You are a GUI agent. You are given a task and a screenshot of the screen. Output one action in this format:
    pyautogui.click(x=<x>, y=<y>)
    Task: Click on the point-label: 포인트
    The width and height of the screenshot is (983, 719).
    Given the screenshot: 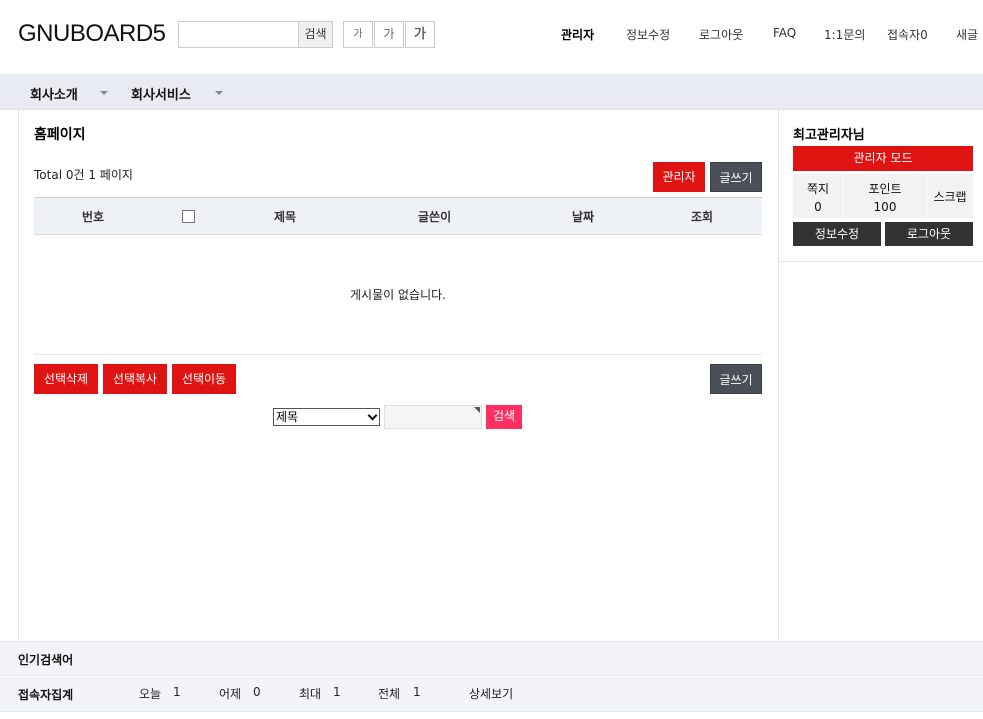 What is the action you would take?
    pyautogui.click(x=885, y=189)
    